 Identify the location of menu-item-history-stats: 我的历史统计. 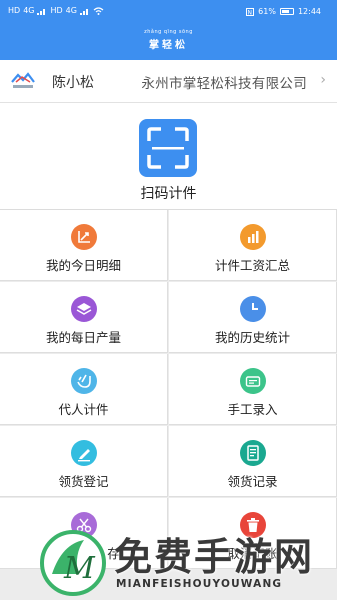
(253, 317).